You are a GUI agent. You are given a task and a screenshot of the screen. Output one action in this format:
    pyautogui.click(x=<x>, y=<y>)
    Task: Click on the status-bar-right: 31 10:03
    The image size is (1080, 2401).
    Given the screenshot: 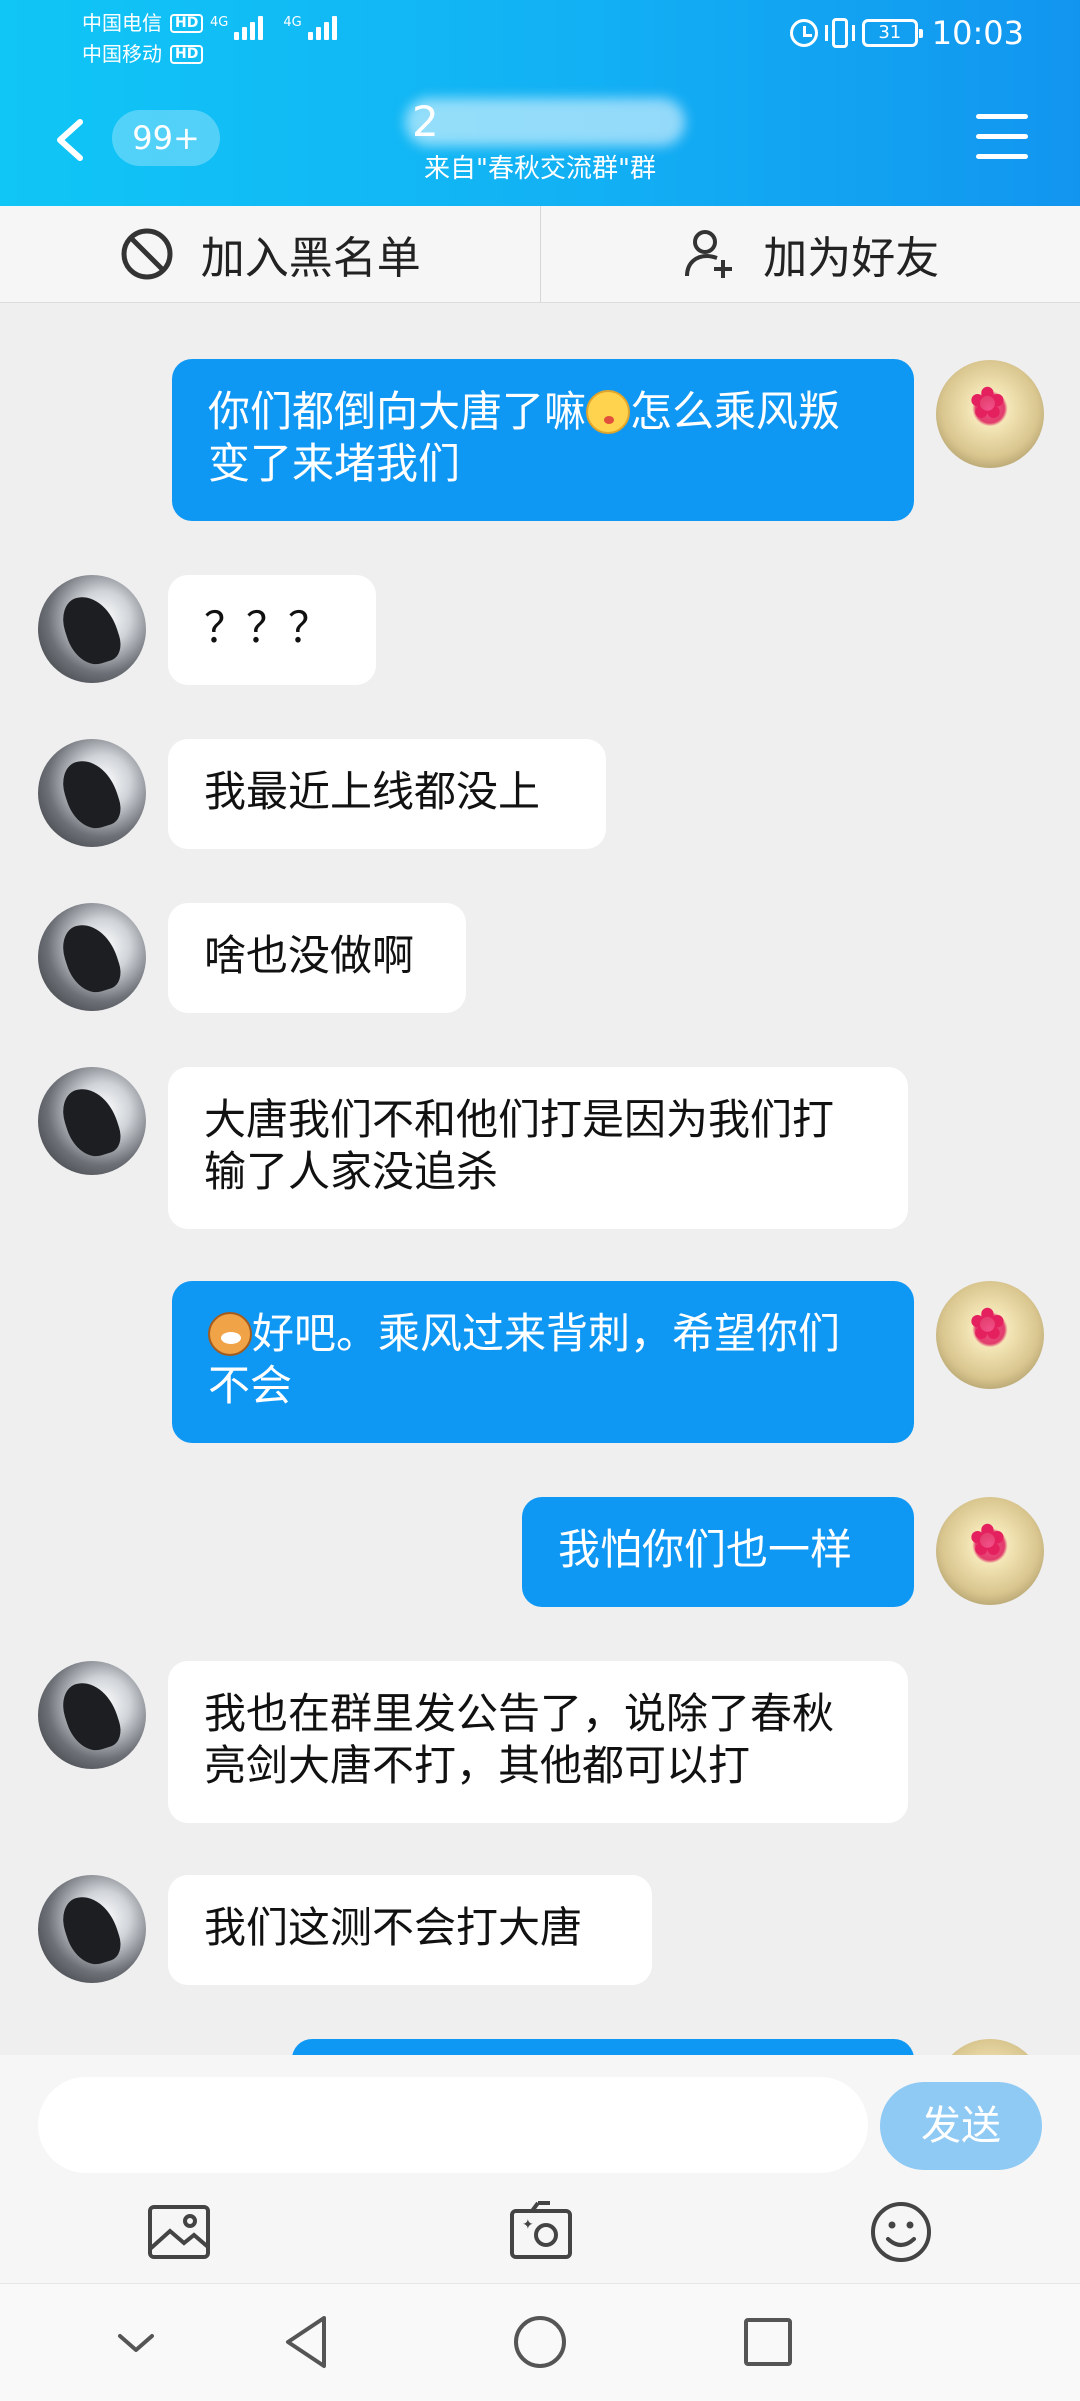 What is the action you would take?
    pyautogui.click(x=907, y=33)
    